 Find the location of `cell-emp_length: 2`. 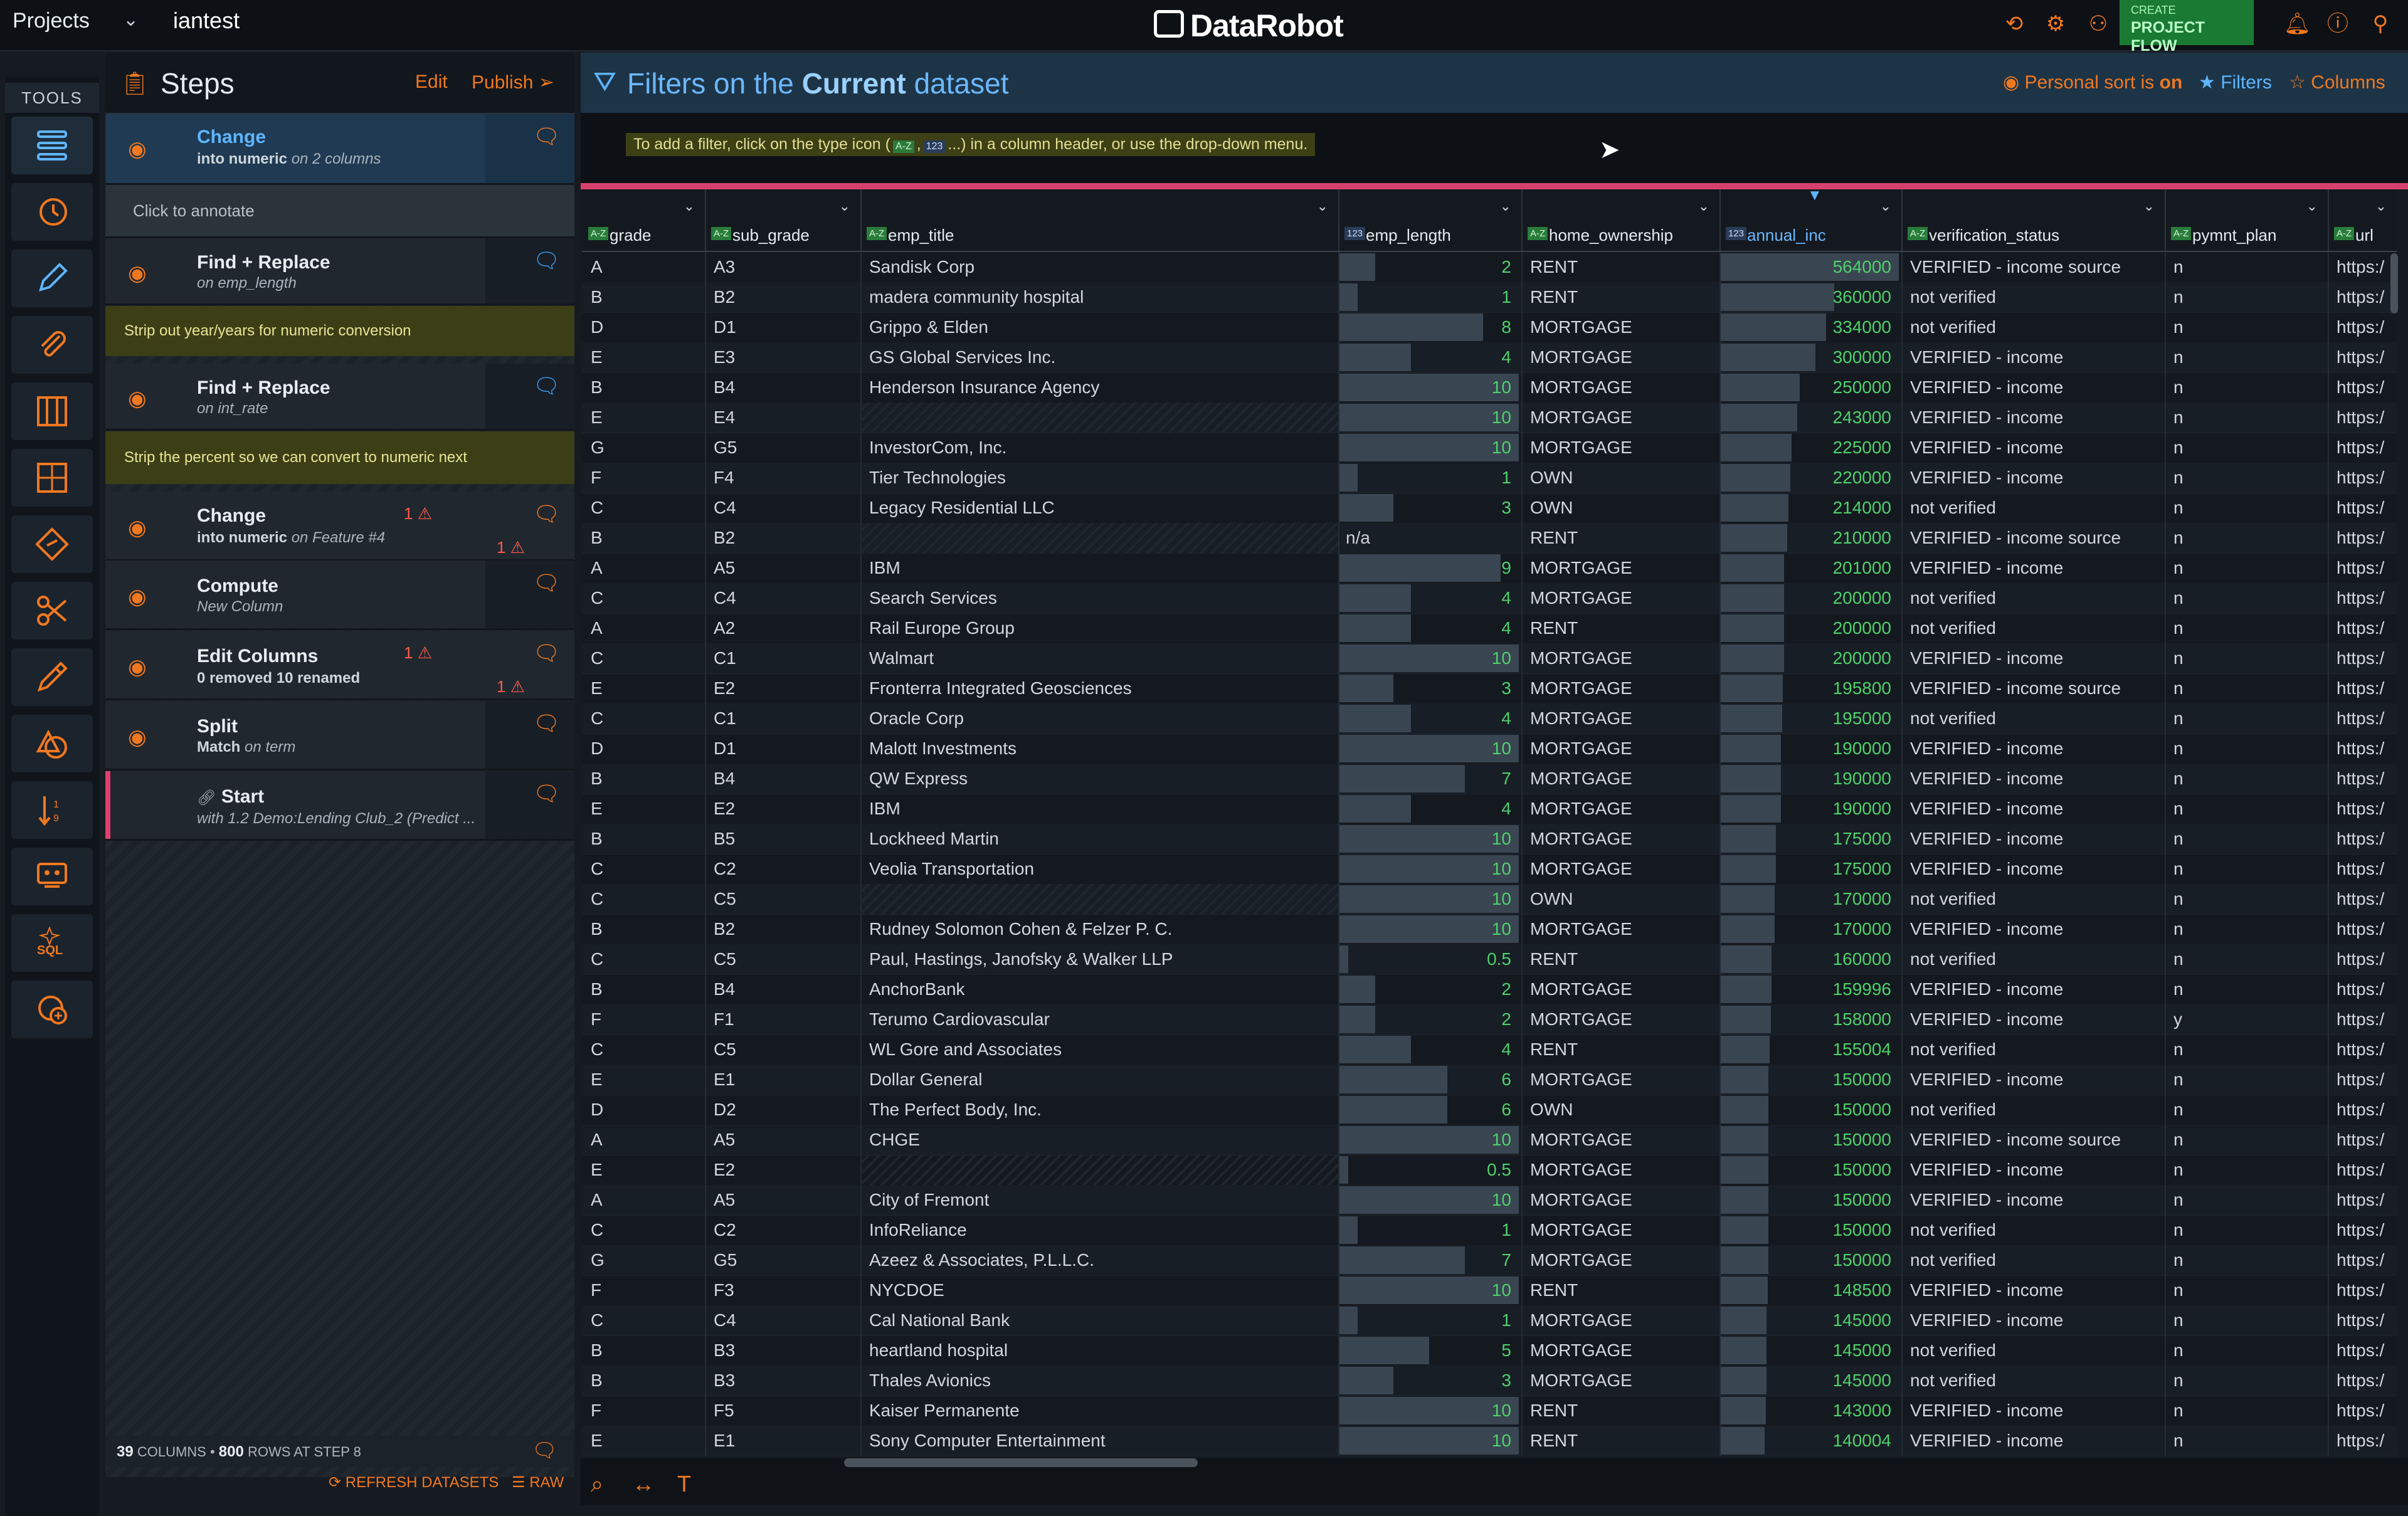

cell-emp_length: 2 is located at coordinates (1430, 1019).